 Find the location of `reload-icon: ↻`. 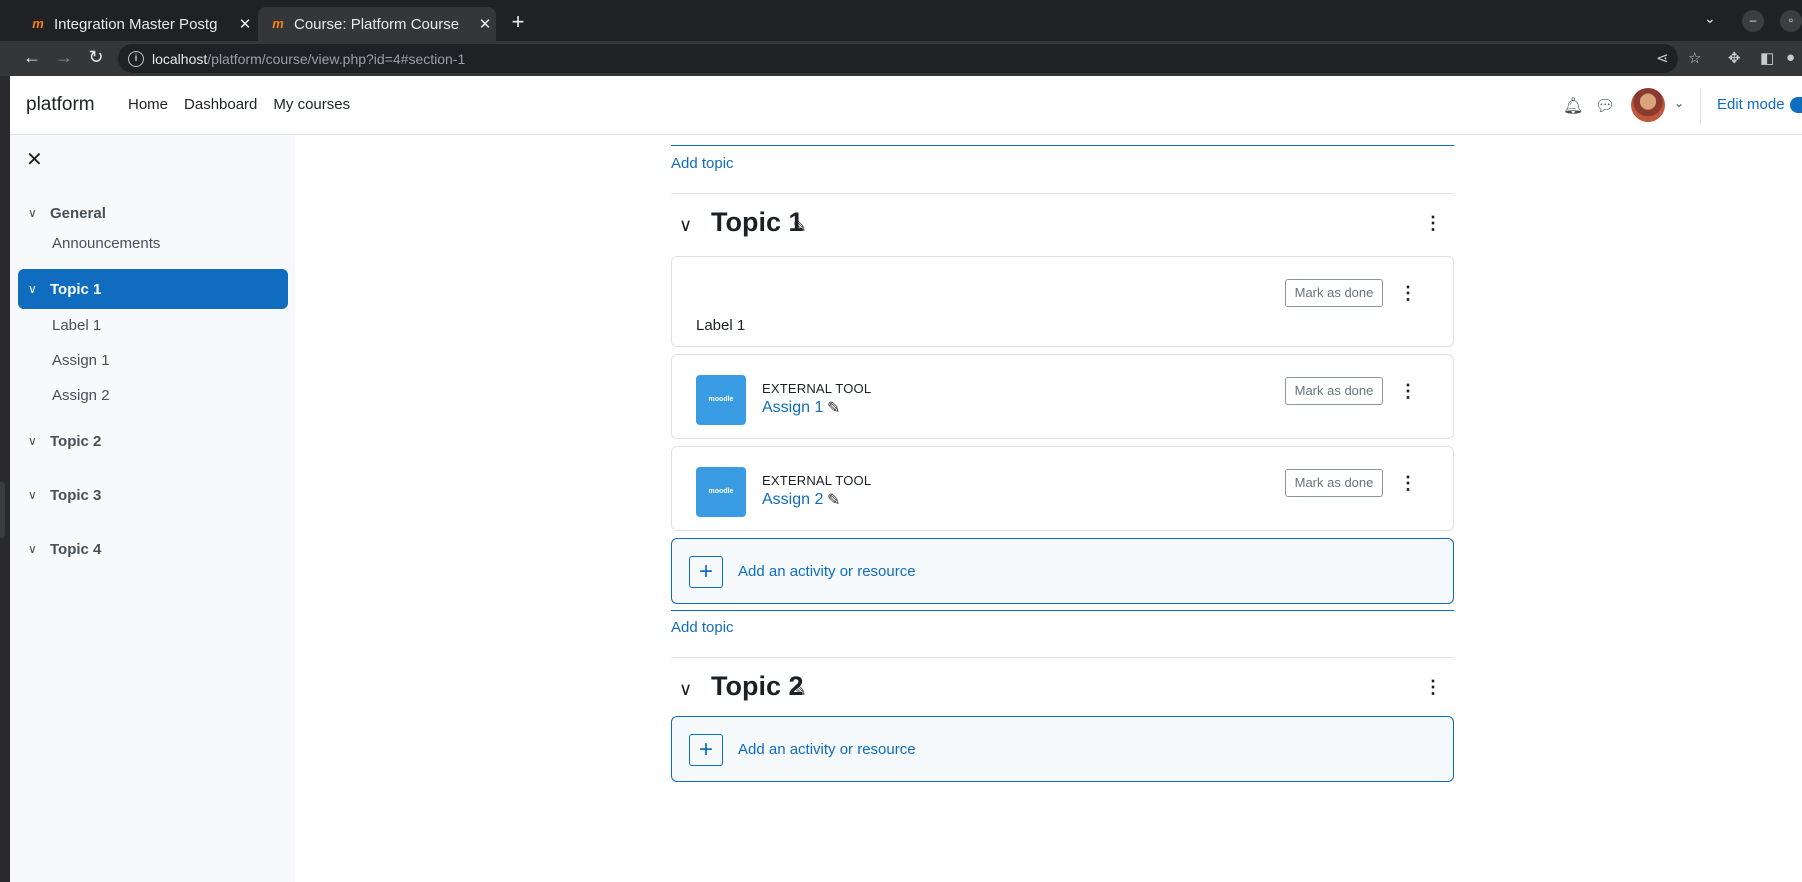

reload-icon: ↻ is located at coordinates (96, 57).